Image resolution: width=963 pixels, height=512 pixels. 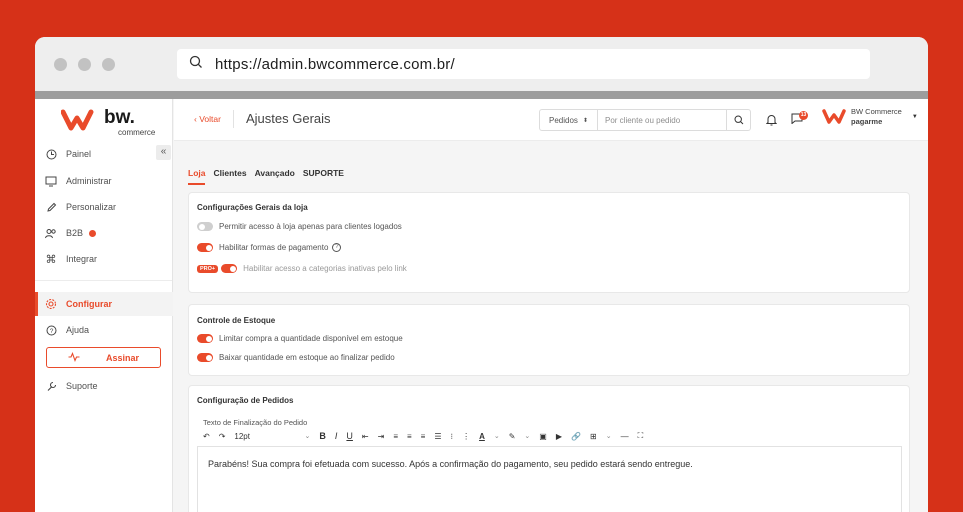 I want to click on command-icon: ⌘, so click(x=51, y=259).